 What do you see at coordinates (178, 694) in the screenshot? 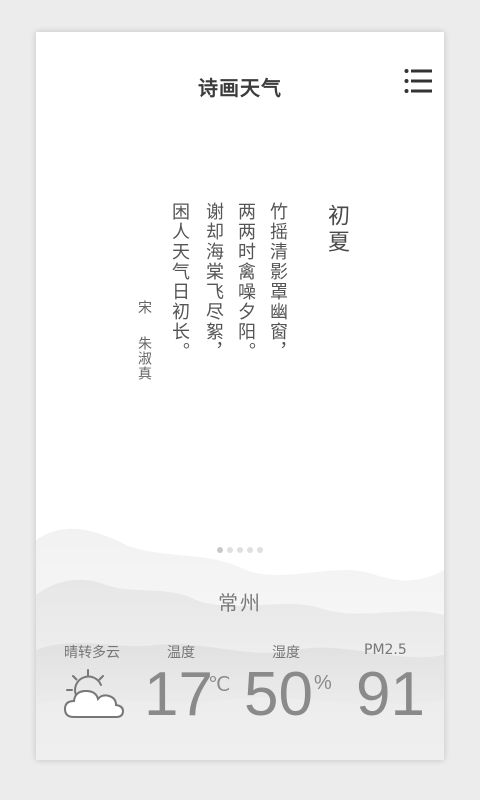
I see `temperature-value: 17` at bounding box center [178, 694].